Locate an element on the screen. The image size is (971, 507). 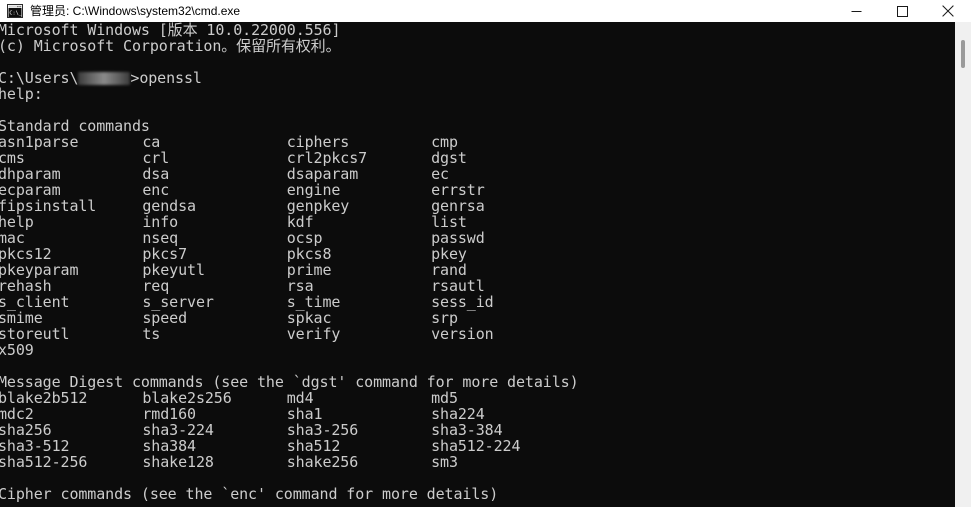
console-command: kdf is located at coordinates (300, 222).